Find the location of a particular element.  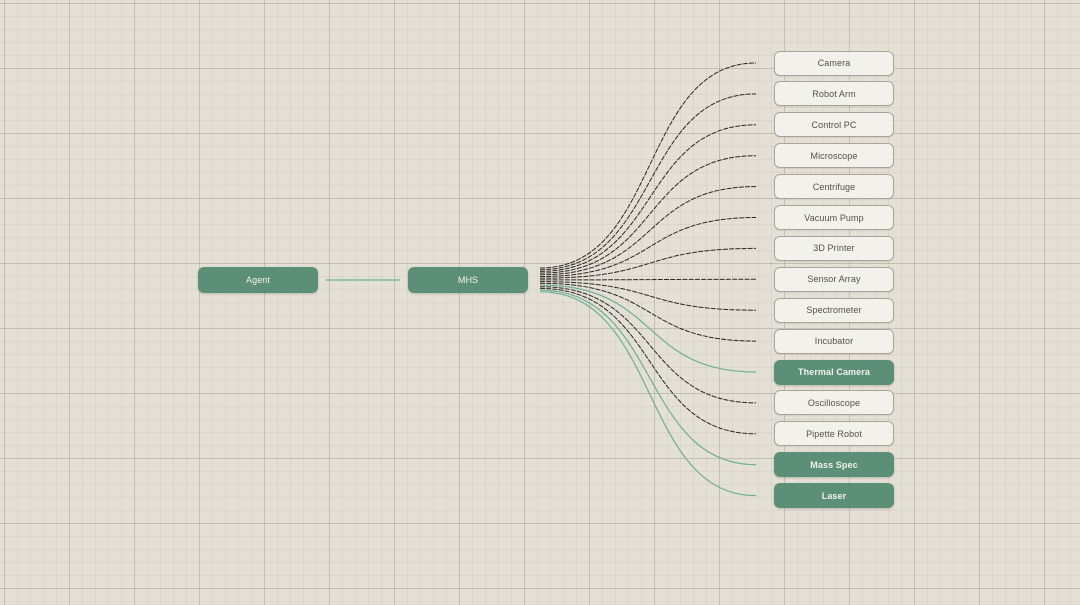

agent-node: Agent is located at coordinates (258, 280).